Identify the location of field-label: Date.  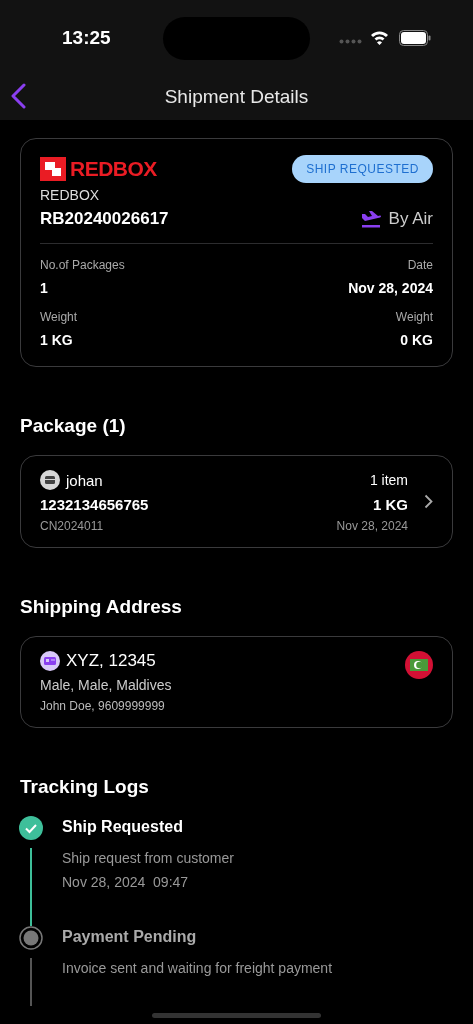
(420, 265).